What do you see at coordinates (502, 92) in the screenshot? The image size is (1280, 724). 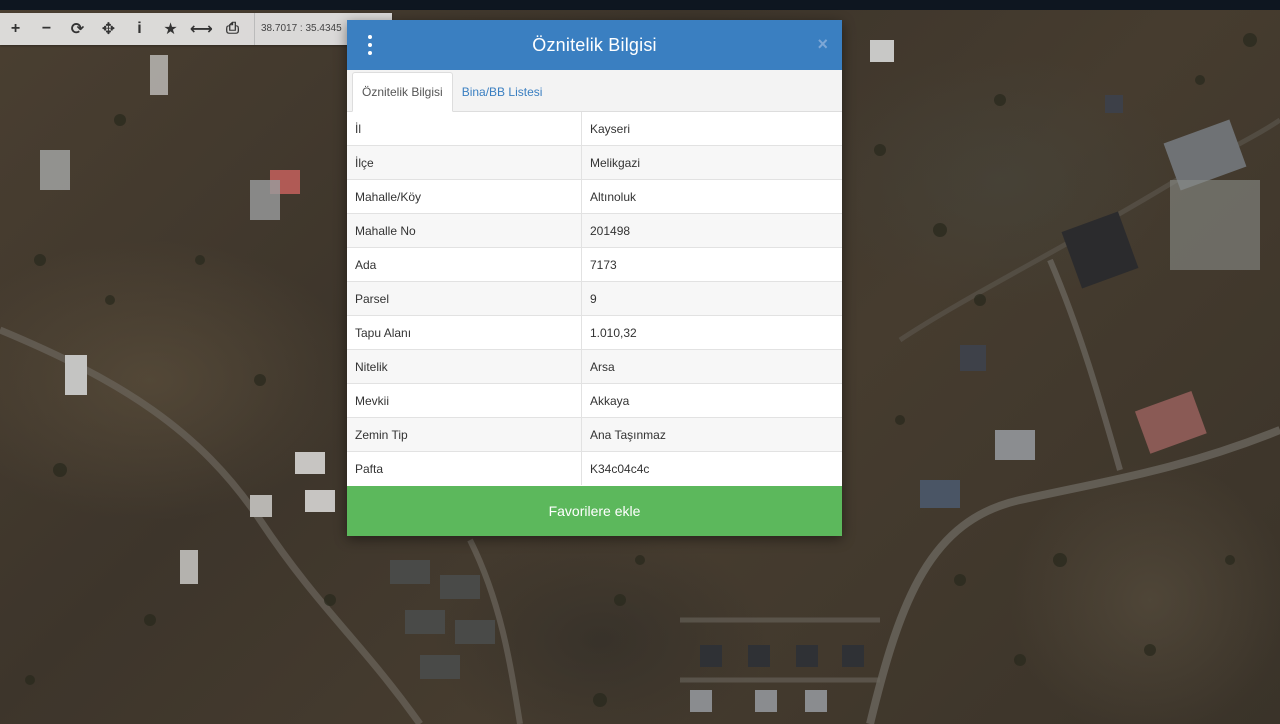 I see `tab-building-list: Bina/BB Listesi` at bounding box center [502, 92].